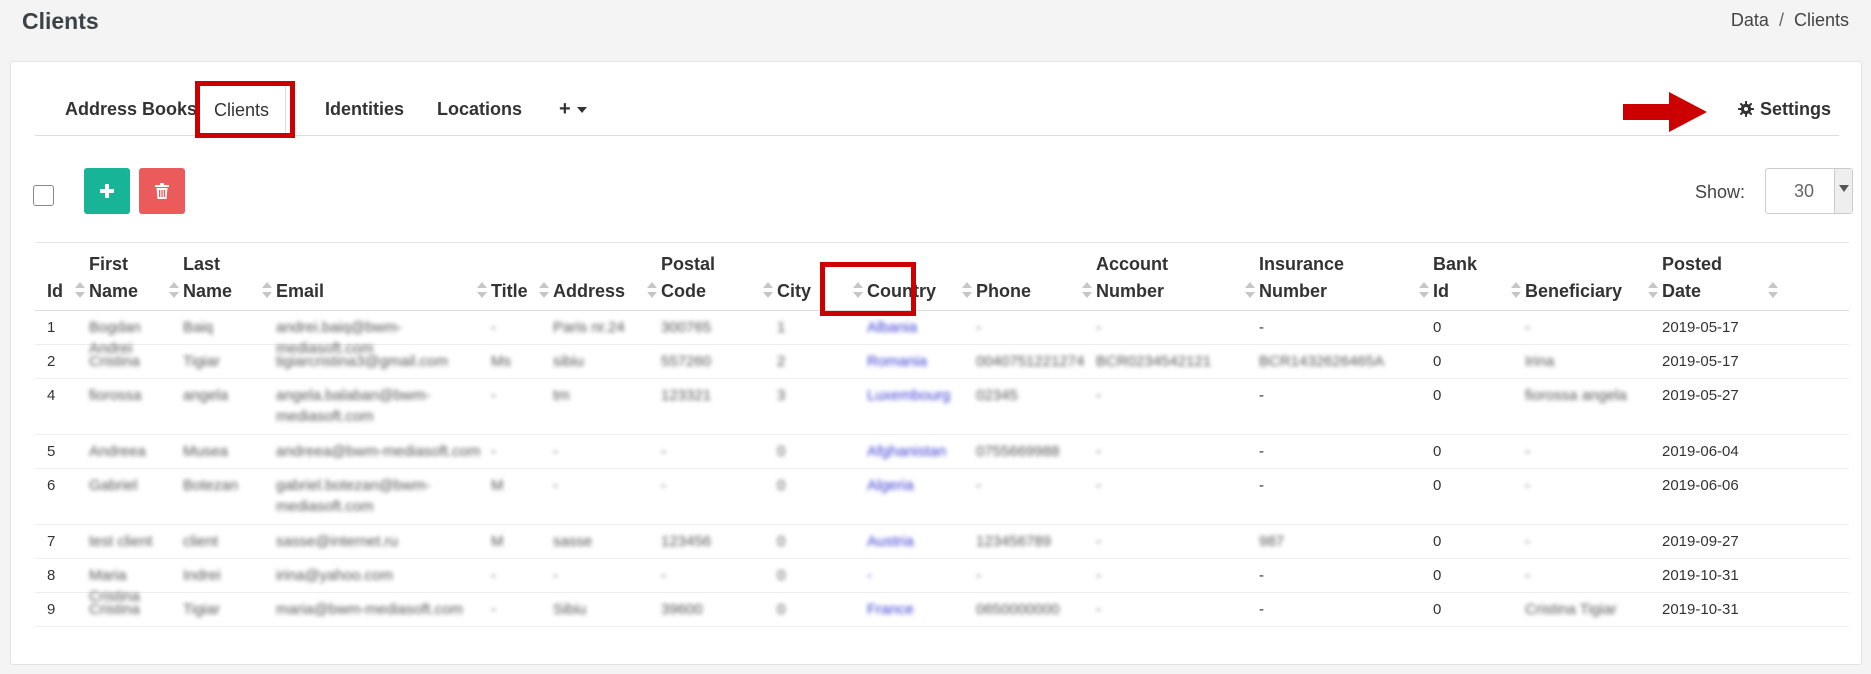 The image size is (1871, 674). What do you see at coordinates (43, 195) in the screenshot?
I see `select-all-checkbox` at bounding box center [43, 195].